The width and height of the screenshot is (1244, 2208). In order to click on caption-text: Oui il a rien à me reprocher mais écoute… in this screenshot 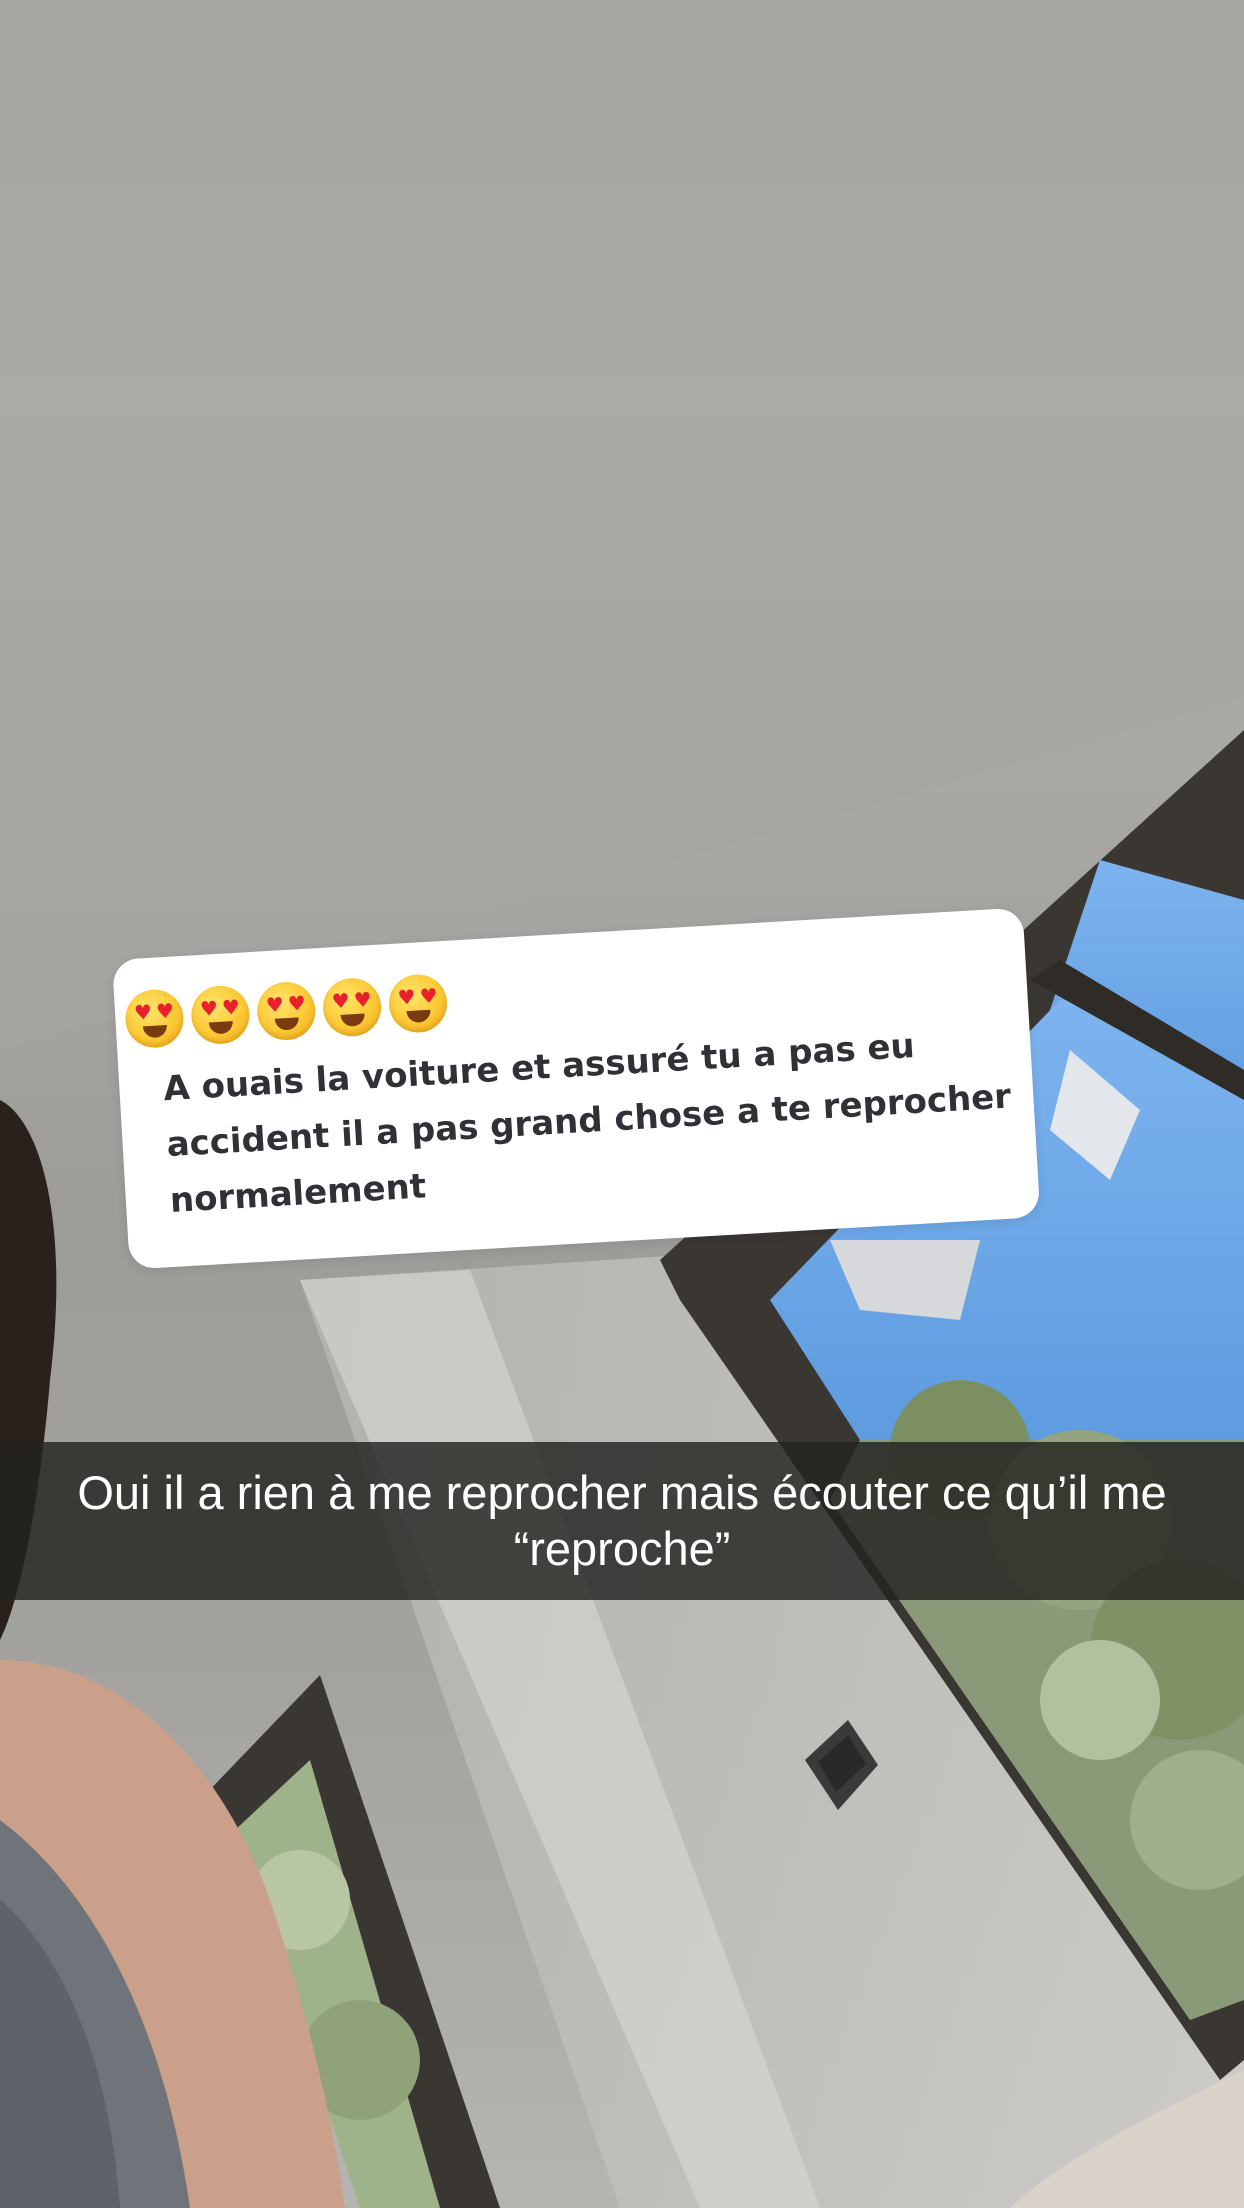, I will do `click(622, 1520)`.